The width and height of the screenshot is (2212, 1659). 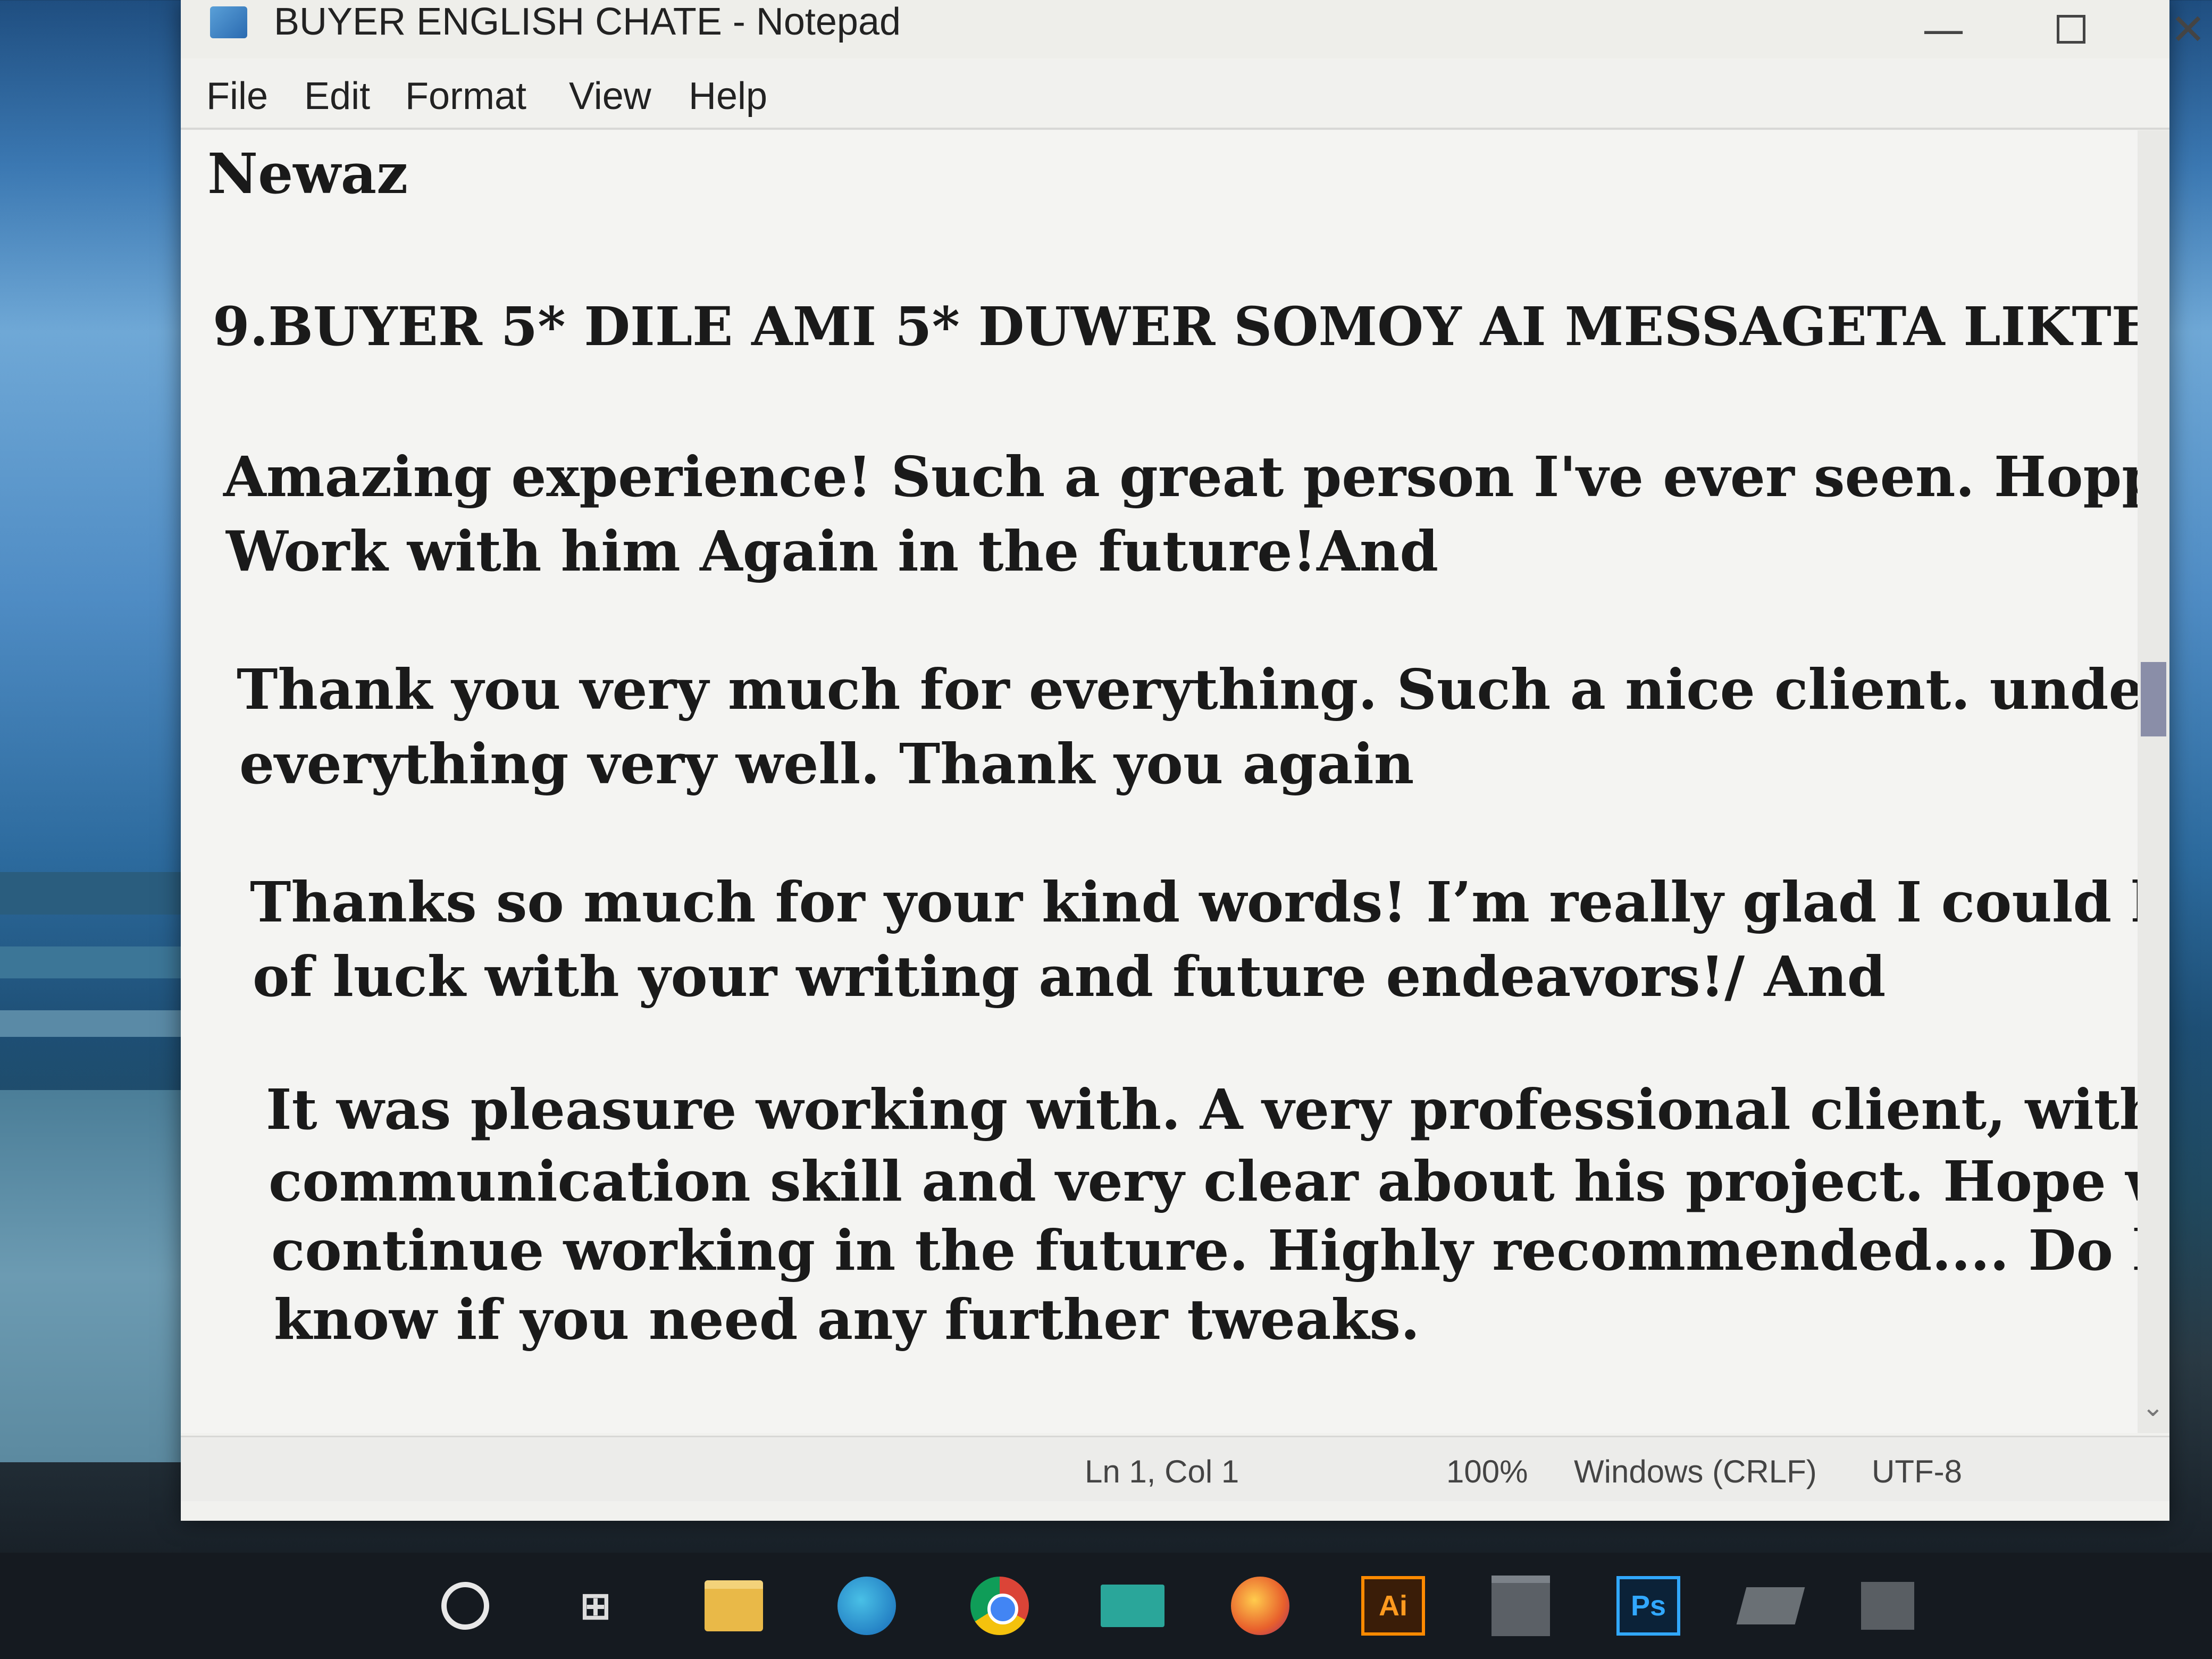 I want to click on document-line: Newaz, so click(x=307, y=173).